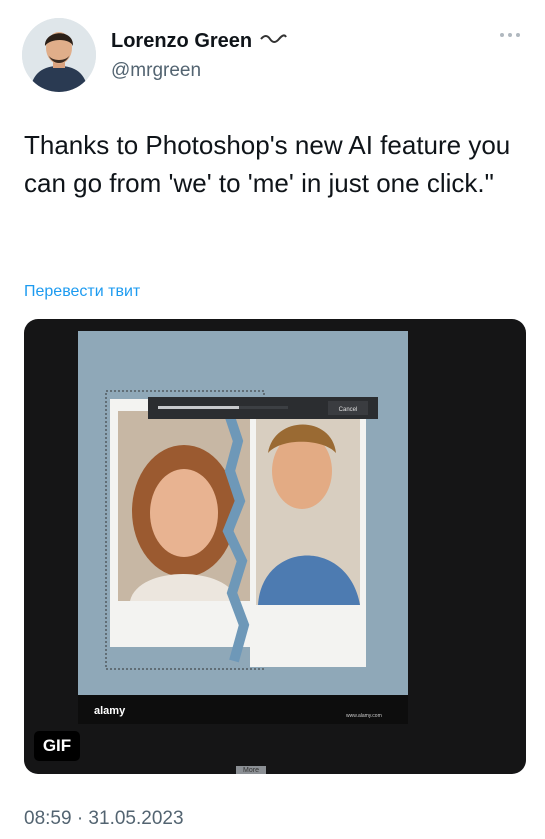 Image resolution: width=545 pixels, height=839 pixels. I want to click on progress-fill, so click(198, 407).